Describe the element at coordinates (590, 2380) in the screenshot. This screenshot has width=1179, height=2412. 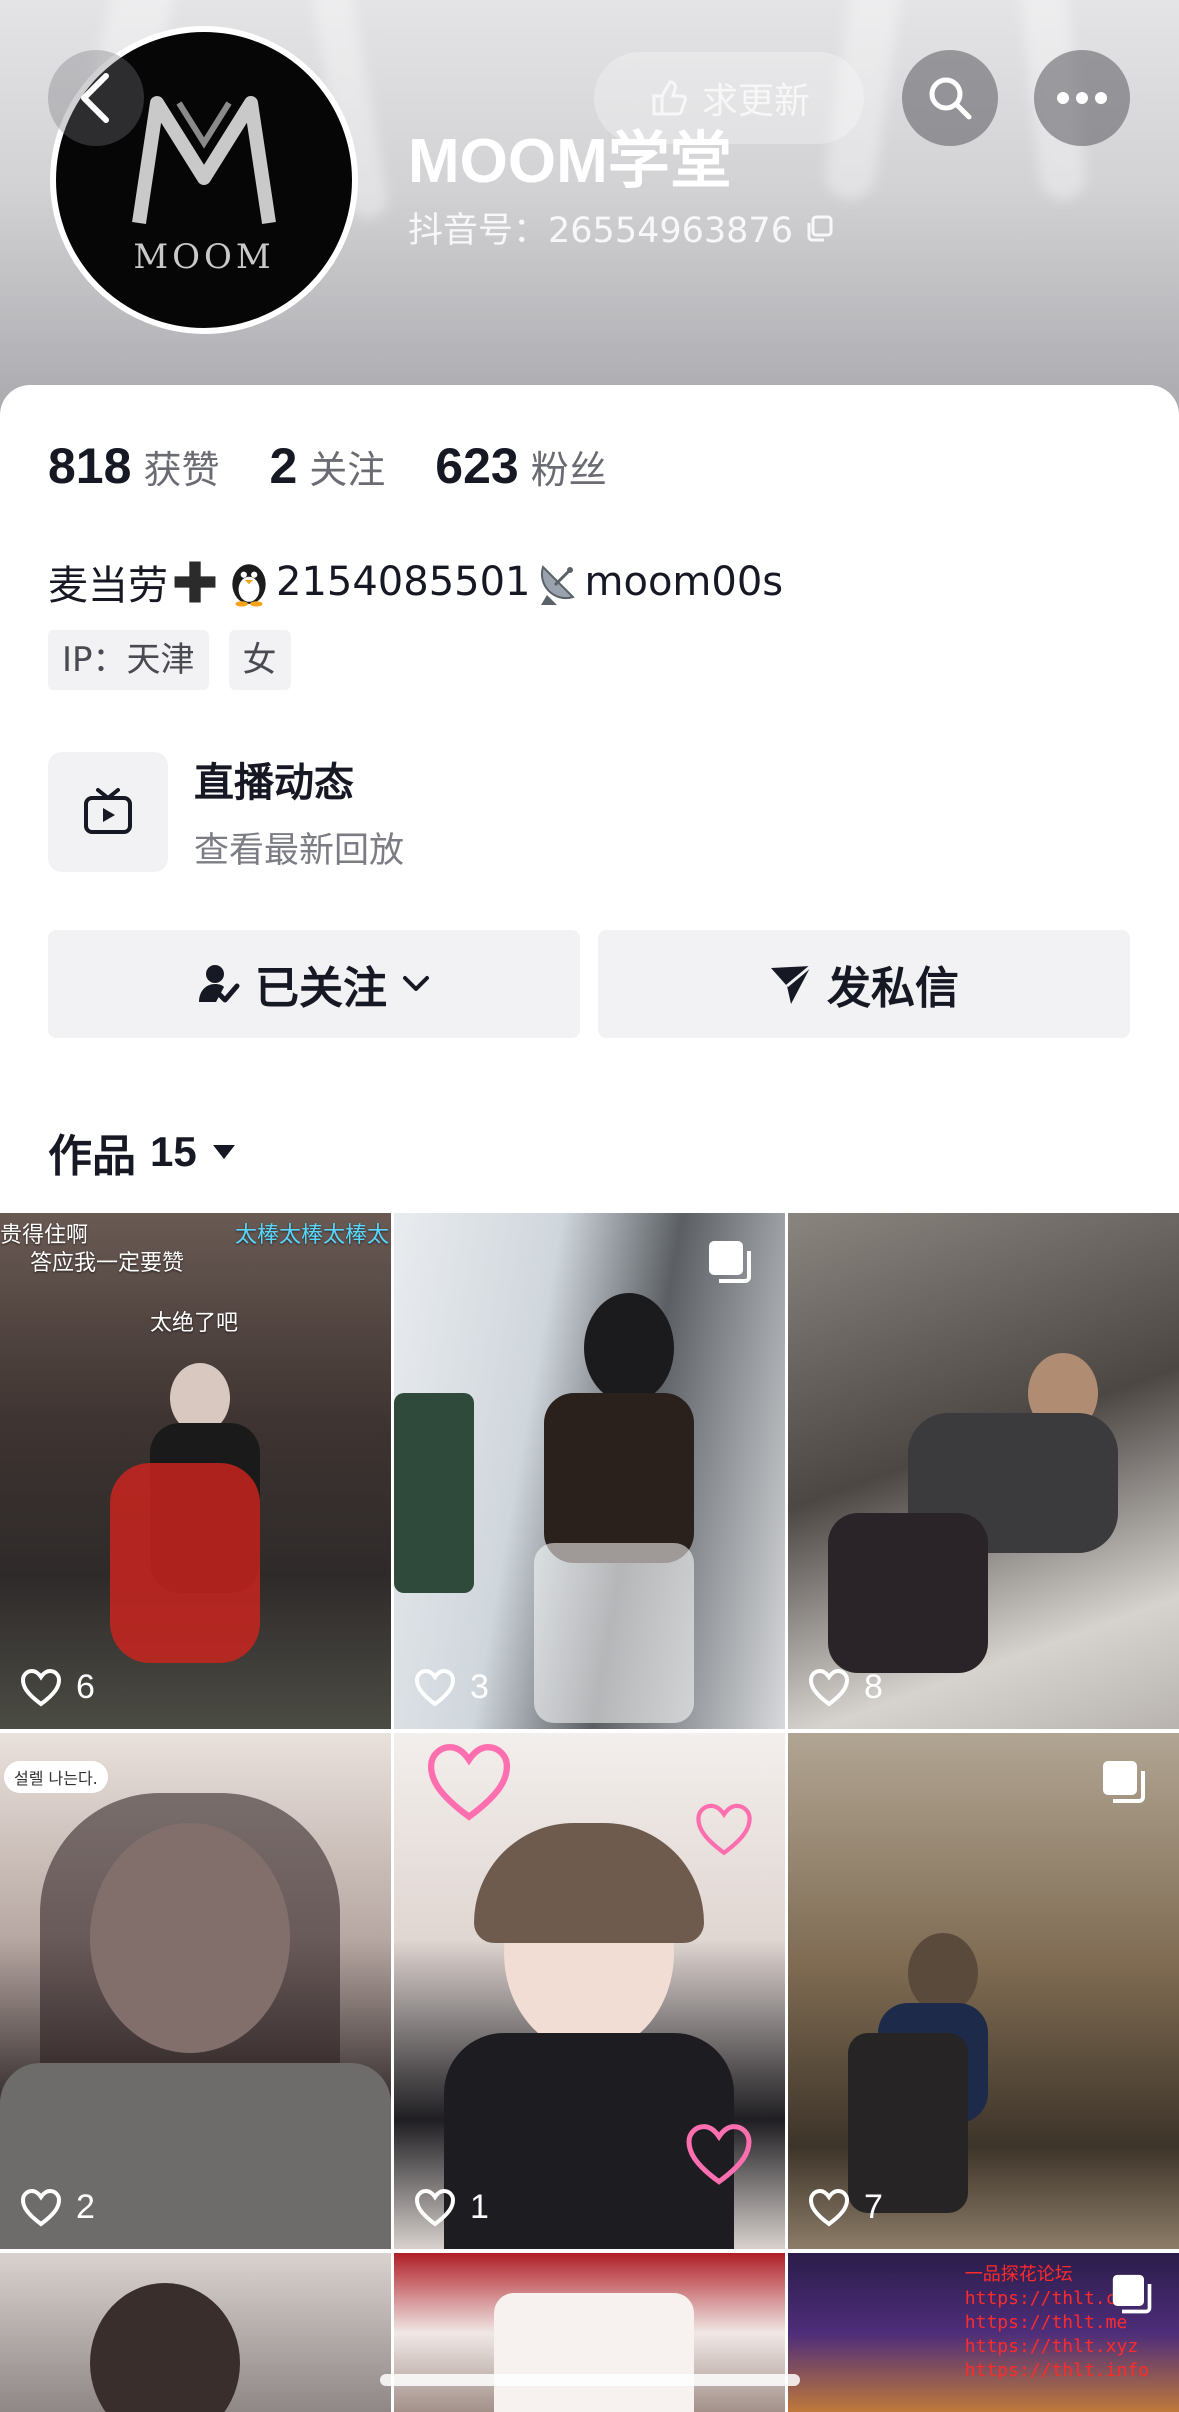
I see `home-indicator` at that location.